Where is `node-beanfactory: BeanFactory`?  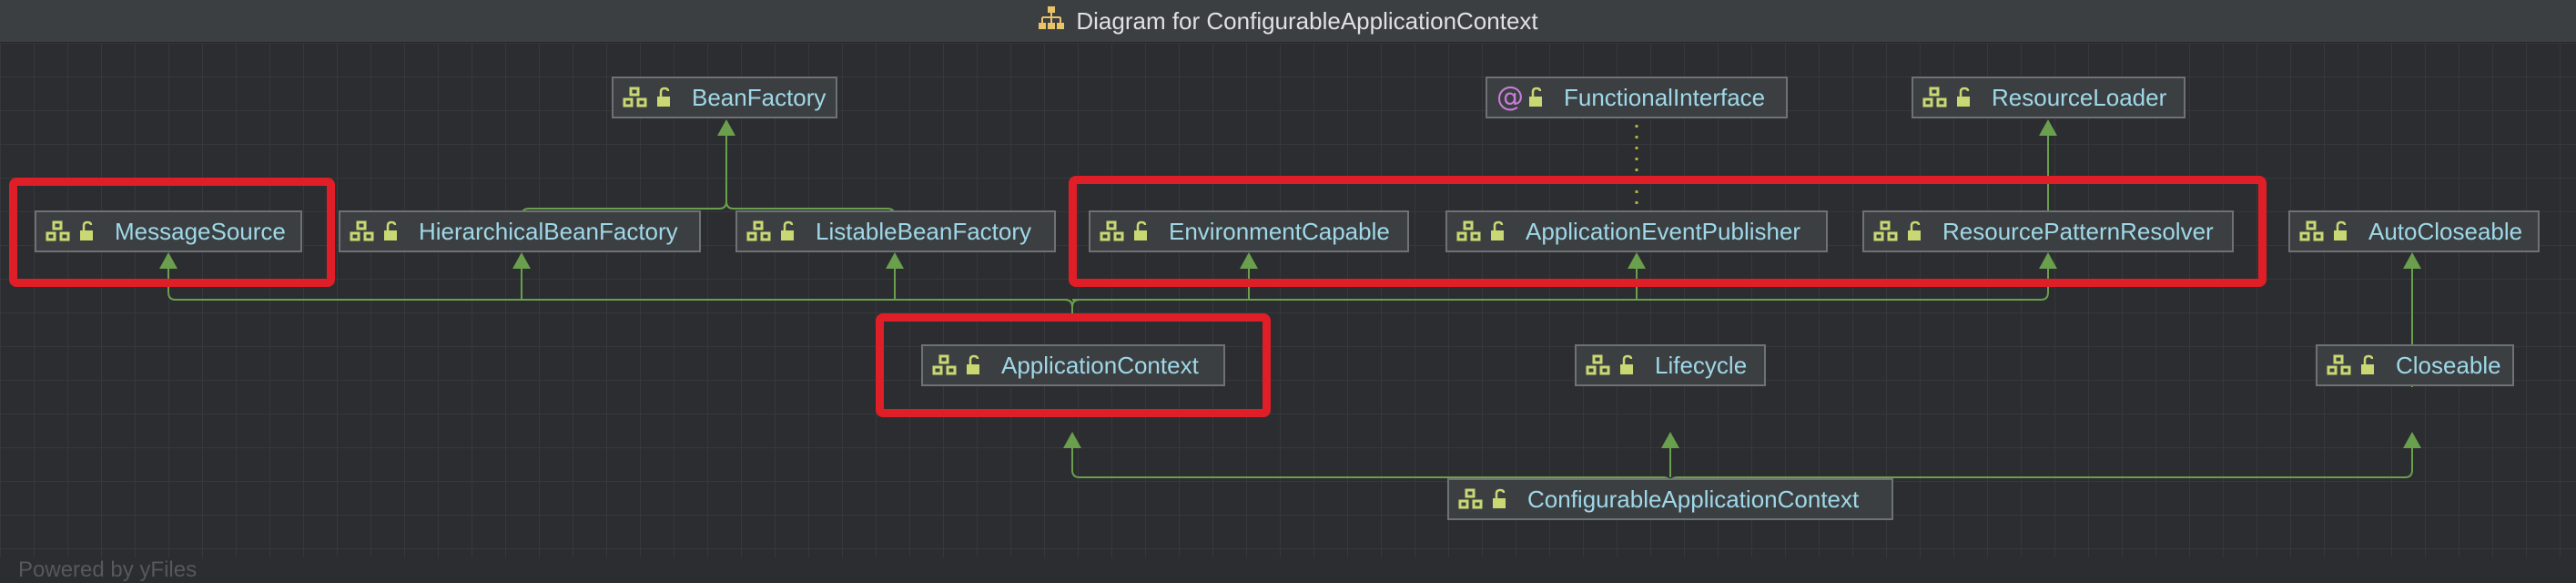 node-beanfactory: BeanFactory is located at coordinates (724, 97).